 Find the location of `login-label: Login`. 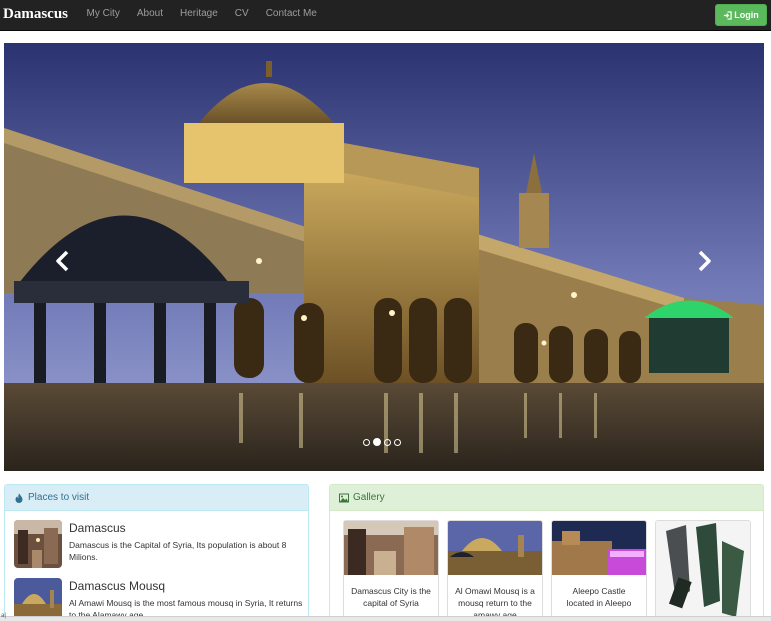

login-label: Login is located at coordinates (746, 15).